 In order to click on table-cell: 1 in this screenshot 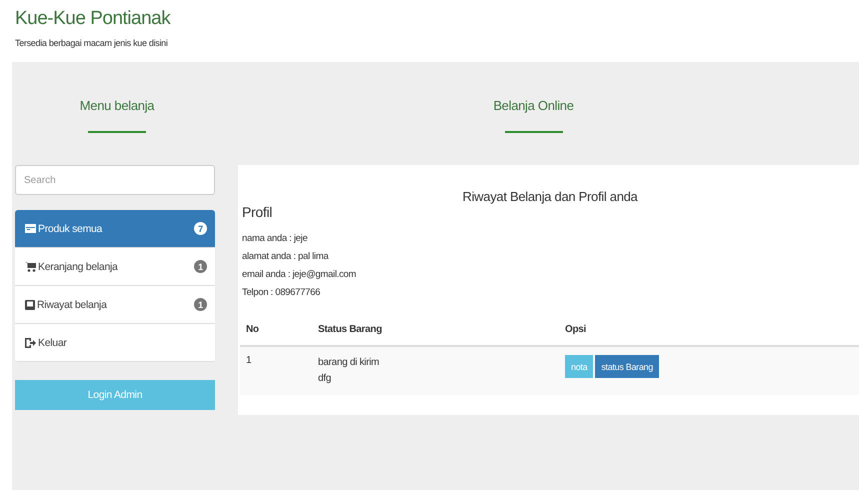, I will do `click(276, 370)`.